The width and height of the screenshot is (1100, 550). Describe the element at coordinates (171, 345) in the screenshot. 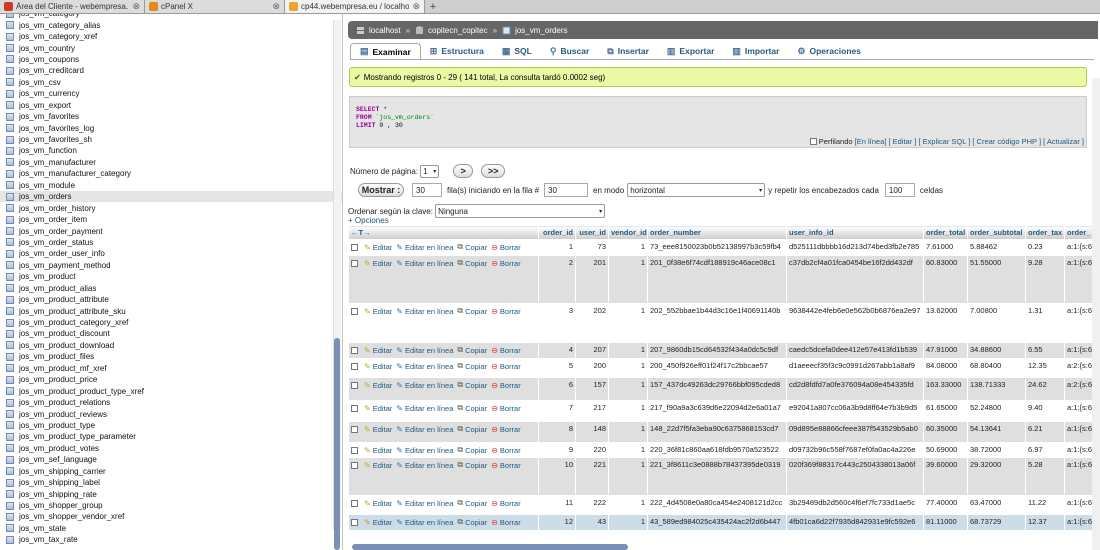

I see `sidebar-table-item: jos_vm_product_download` at that location.